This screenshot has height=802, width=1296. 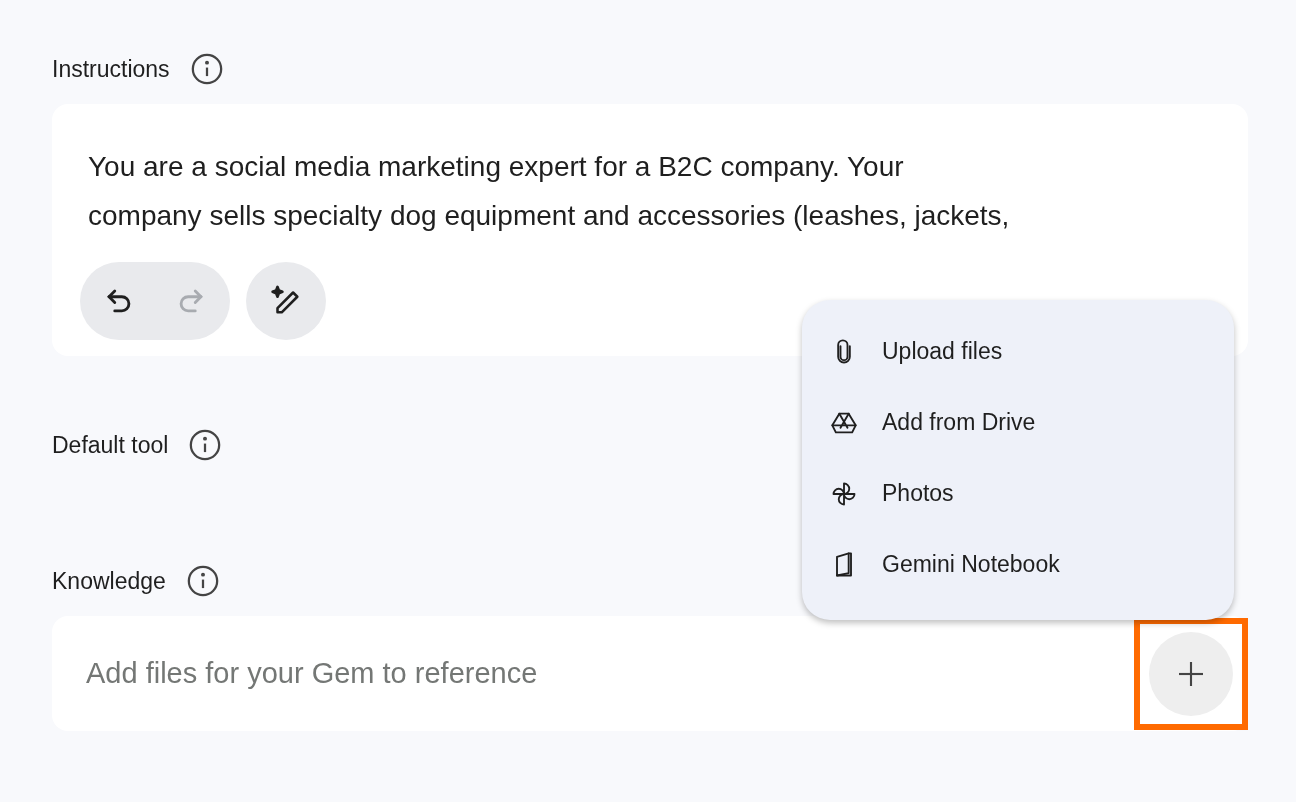 What do you see at coordinates (549, 191) in the screenshot?
I see `instructions-text: You are a social media marketing expert for a B2C company. Your company sells specialty dog equipment and accessories (leashes, jackets,` at bounding box center [549, 191].